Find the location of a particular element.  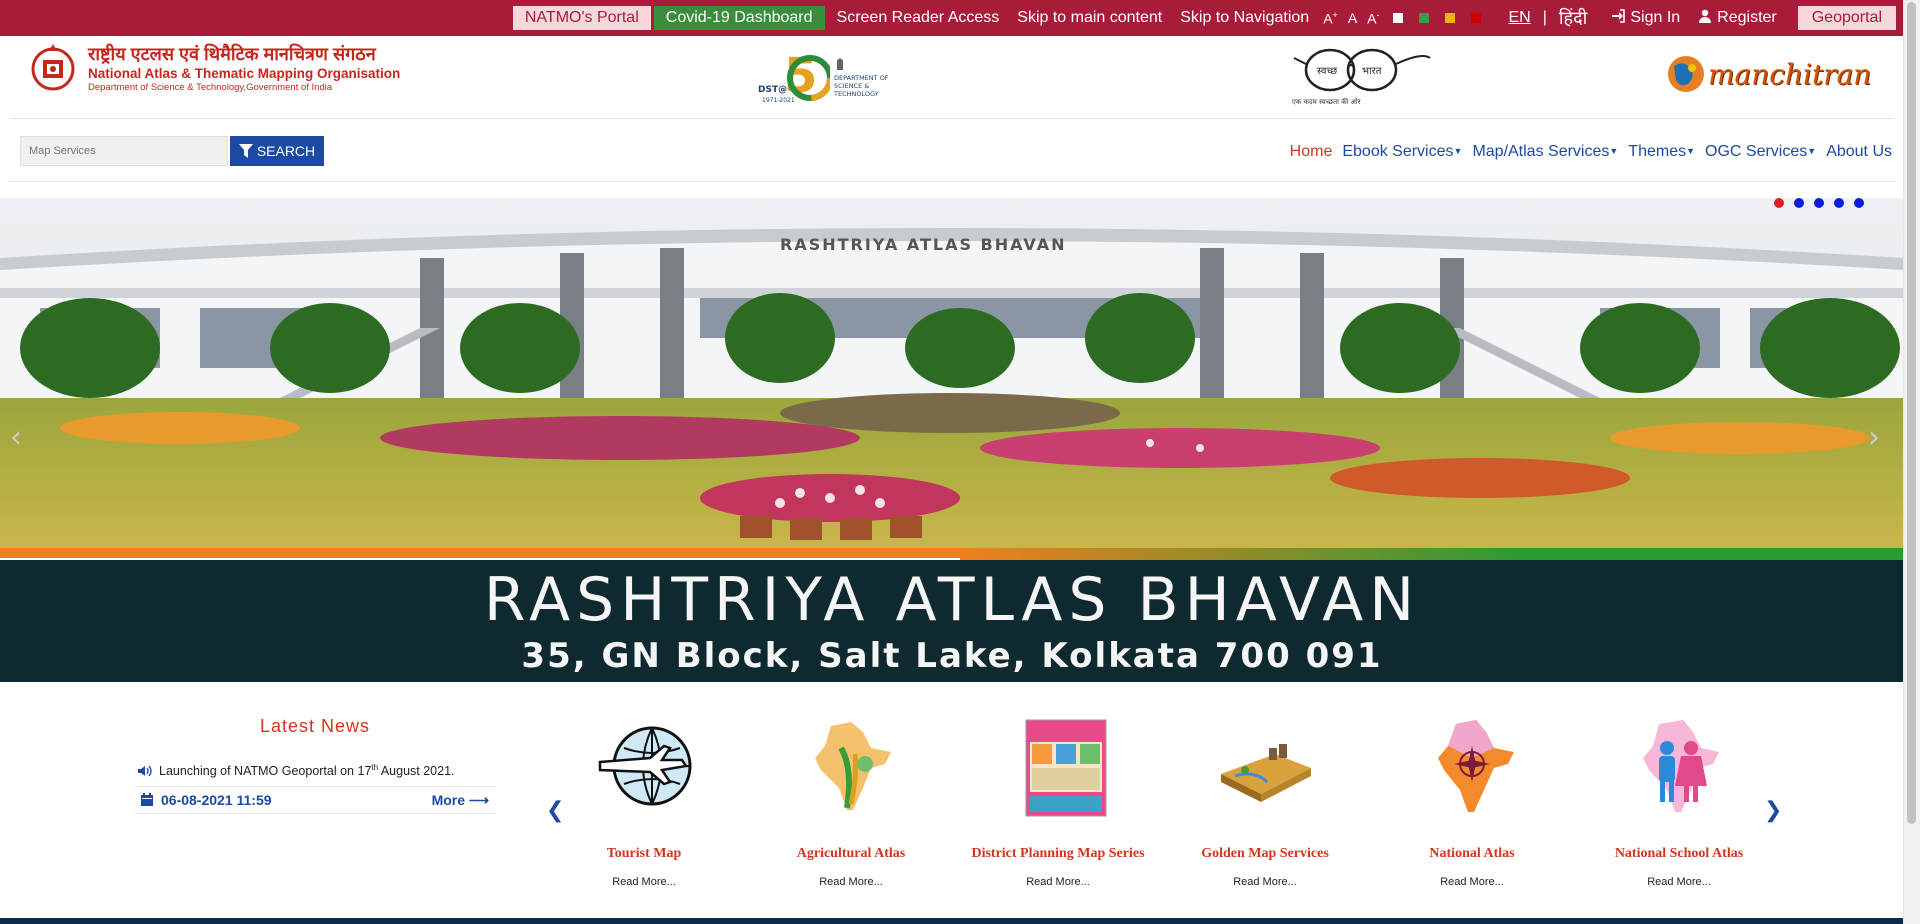

banner-title: RASHTRIYA ATLAS BHAVAN is located at coordinates (952, 600).